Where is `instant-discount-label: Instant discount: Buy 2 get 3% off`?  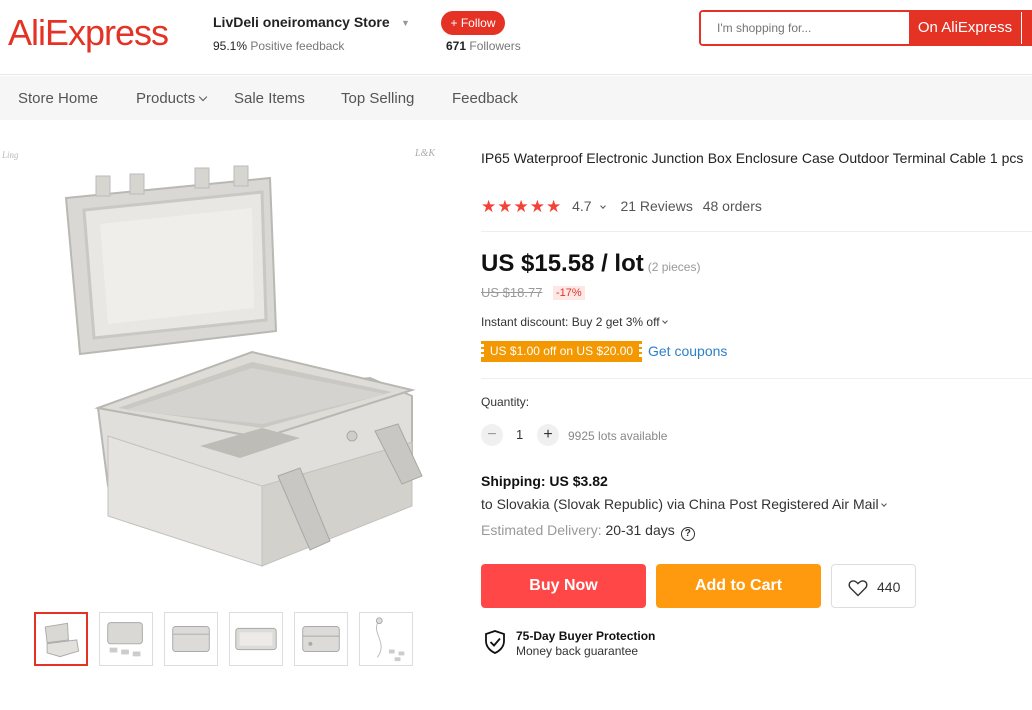 instant-discount-label: Instant discount: Buy 2 get 3% off is located at coordinates (570, 322).